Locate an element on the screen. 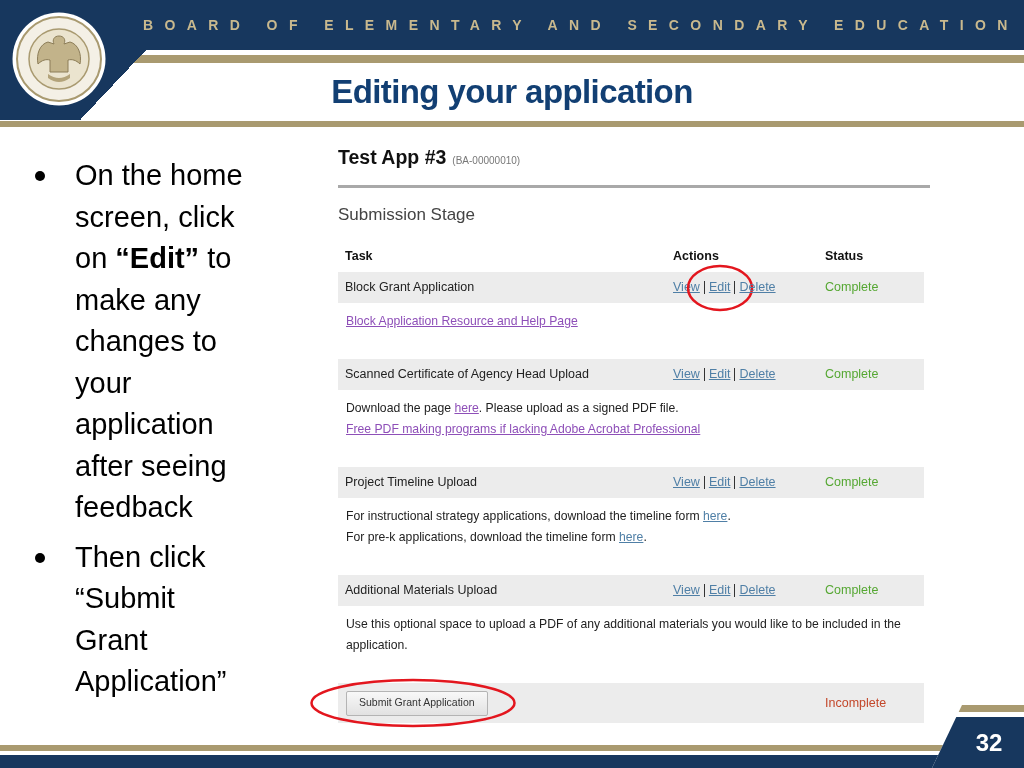  task-name: Additional Materials Upload is located at coordinates (421, 590).